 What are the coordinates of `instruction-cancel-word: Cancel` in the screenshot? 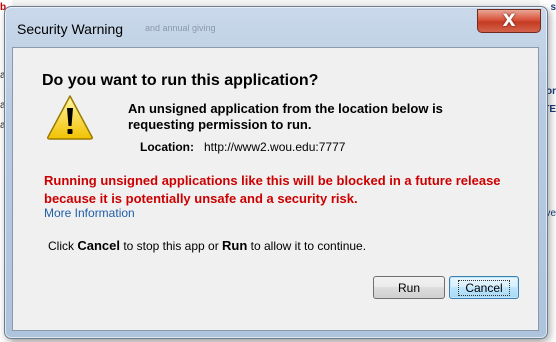 It's located at (98, 245).